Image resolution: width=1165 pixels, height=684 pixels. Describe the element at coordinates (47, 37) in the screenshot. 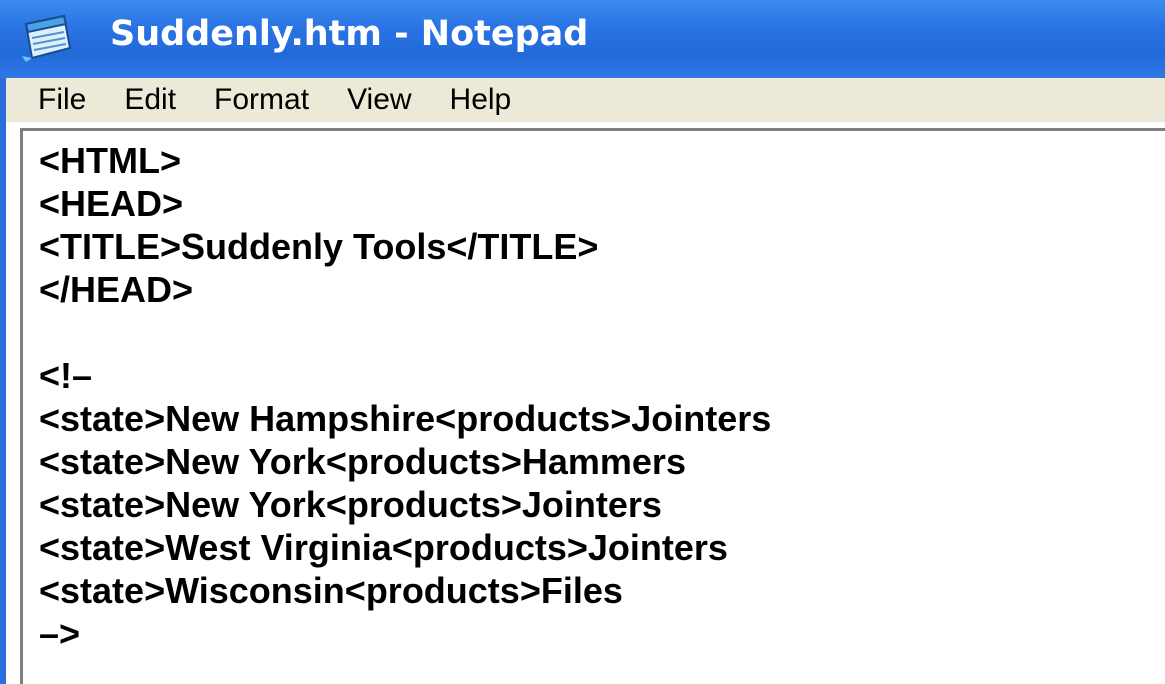

I see `notepad-icon` at that location.